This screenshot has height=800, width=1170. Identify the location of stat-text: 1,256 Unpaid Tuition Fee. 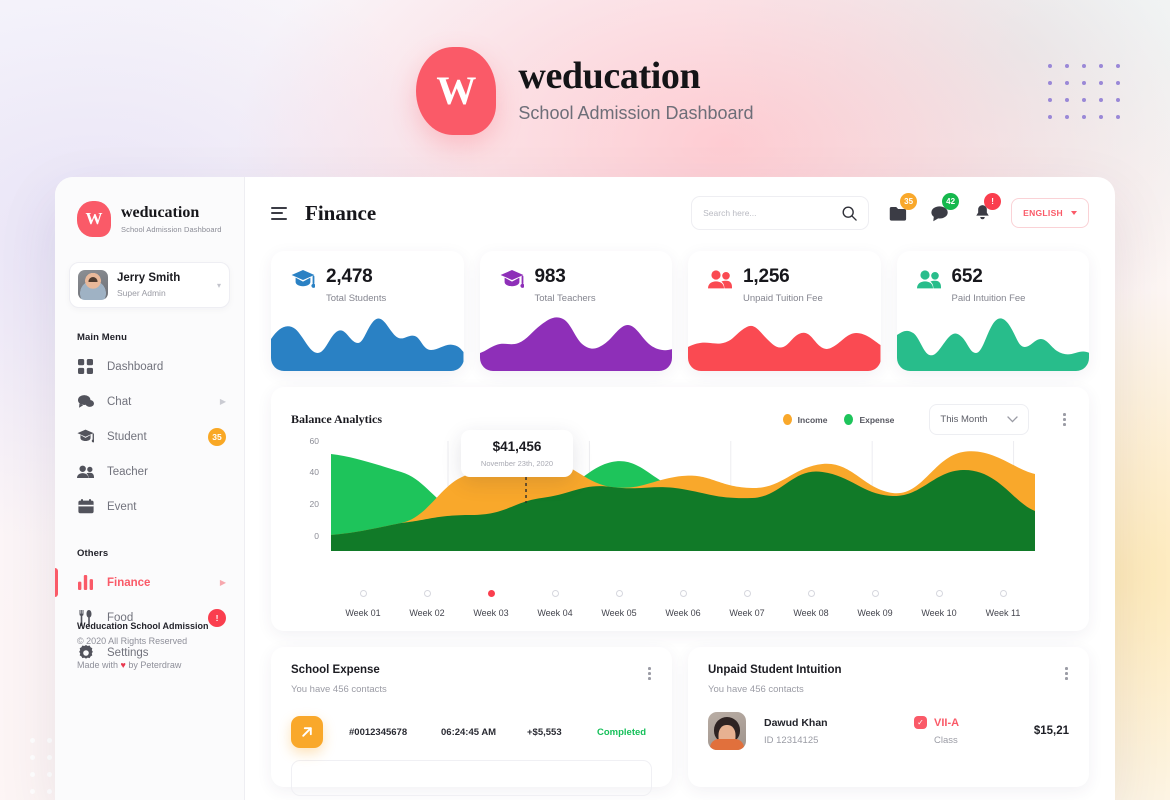
(783, 285).